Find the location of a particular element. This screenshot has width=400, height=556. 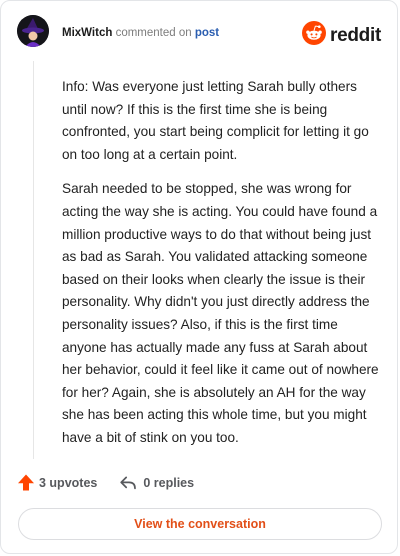

reddit-snoo-icon is located at coordinates (314, 35).